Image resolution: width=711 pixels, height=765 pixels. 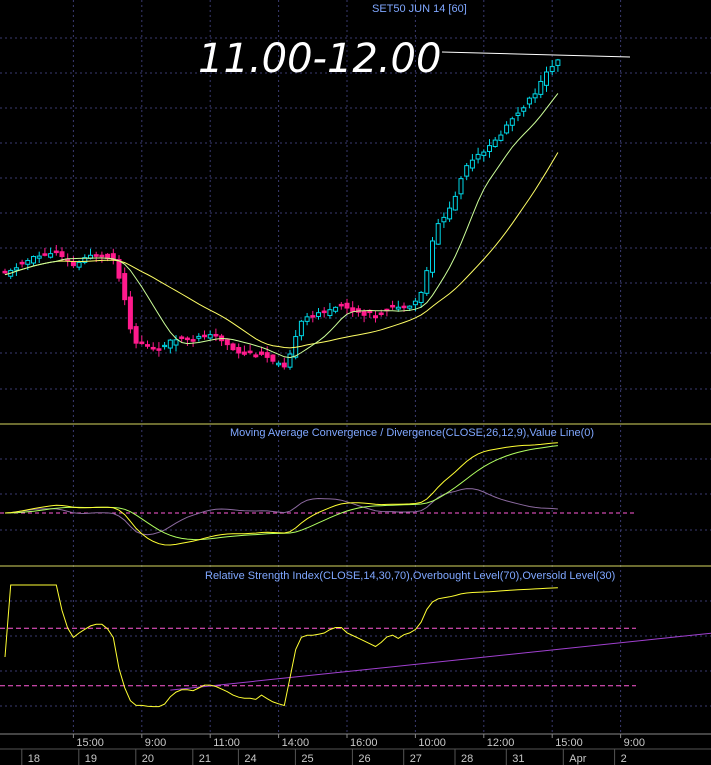 I want to click on date-tick-label: 19, so click(x=91, y=759).